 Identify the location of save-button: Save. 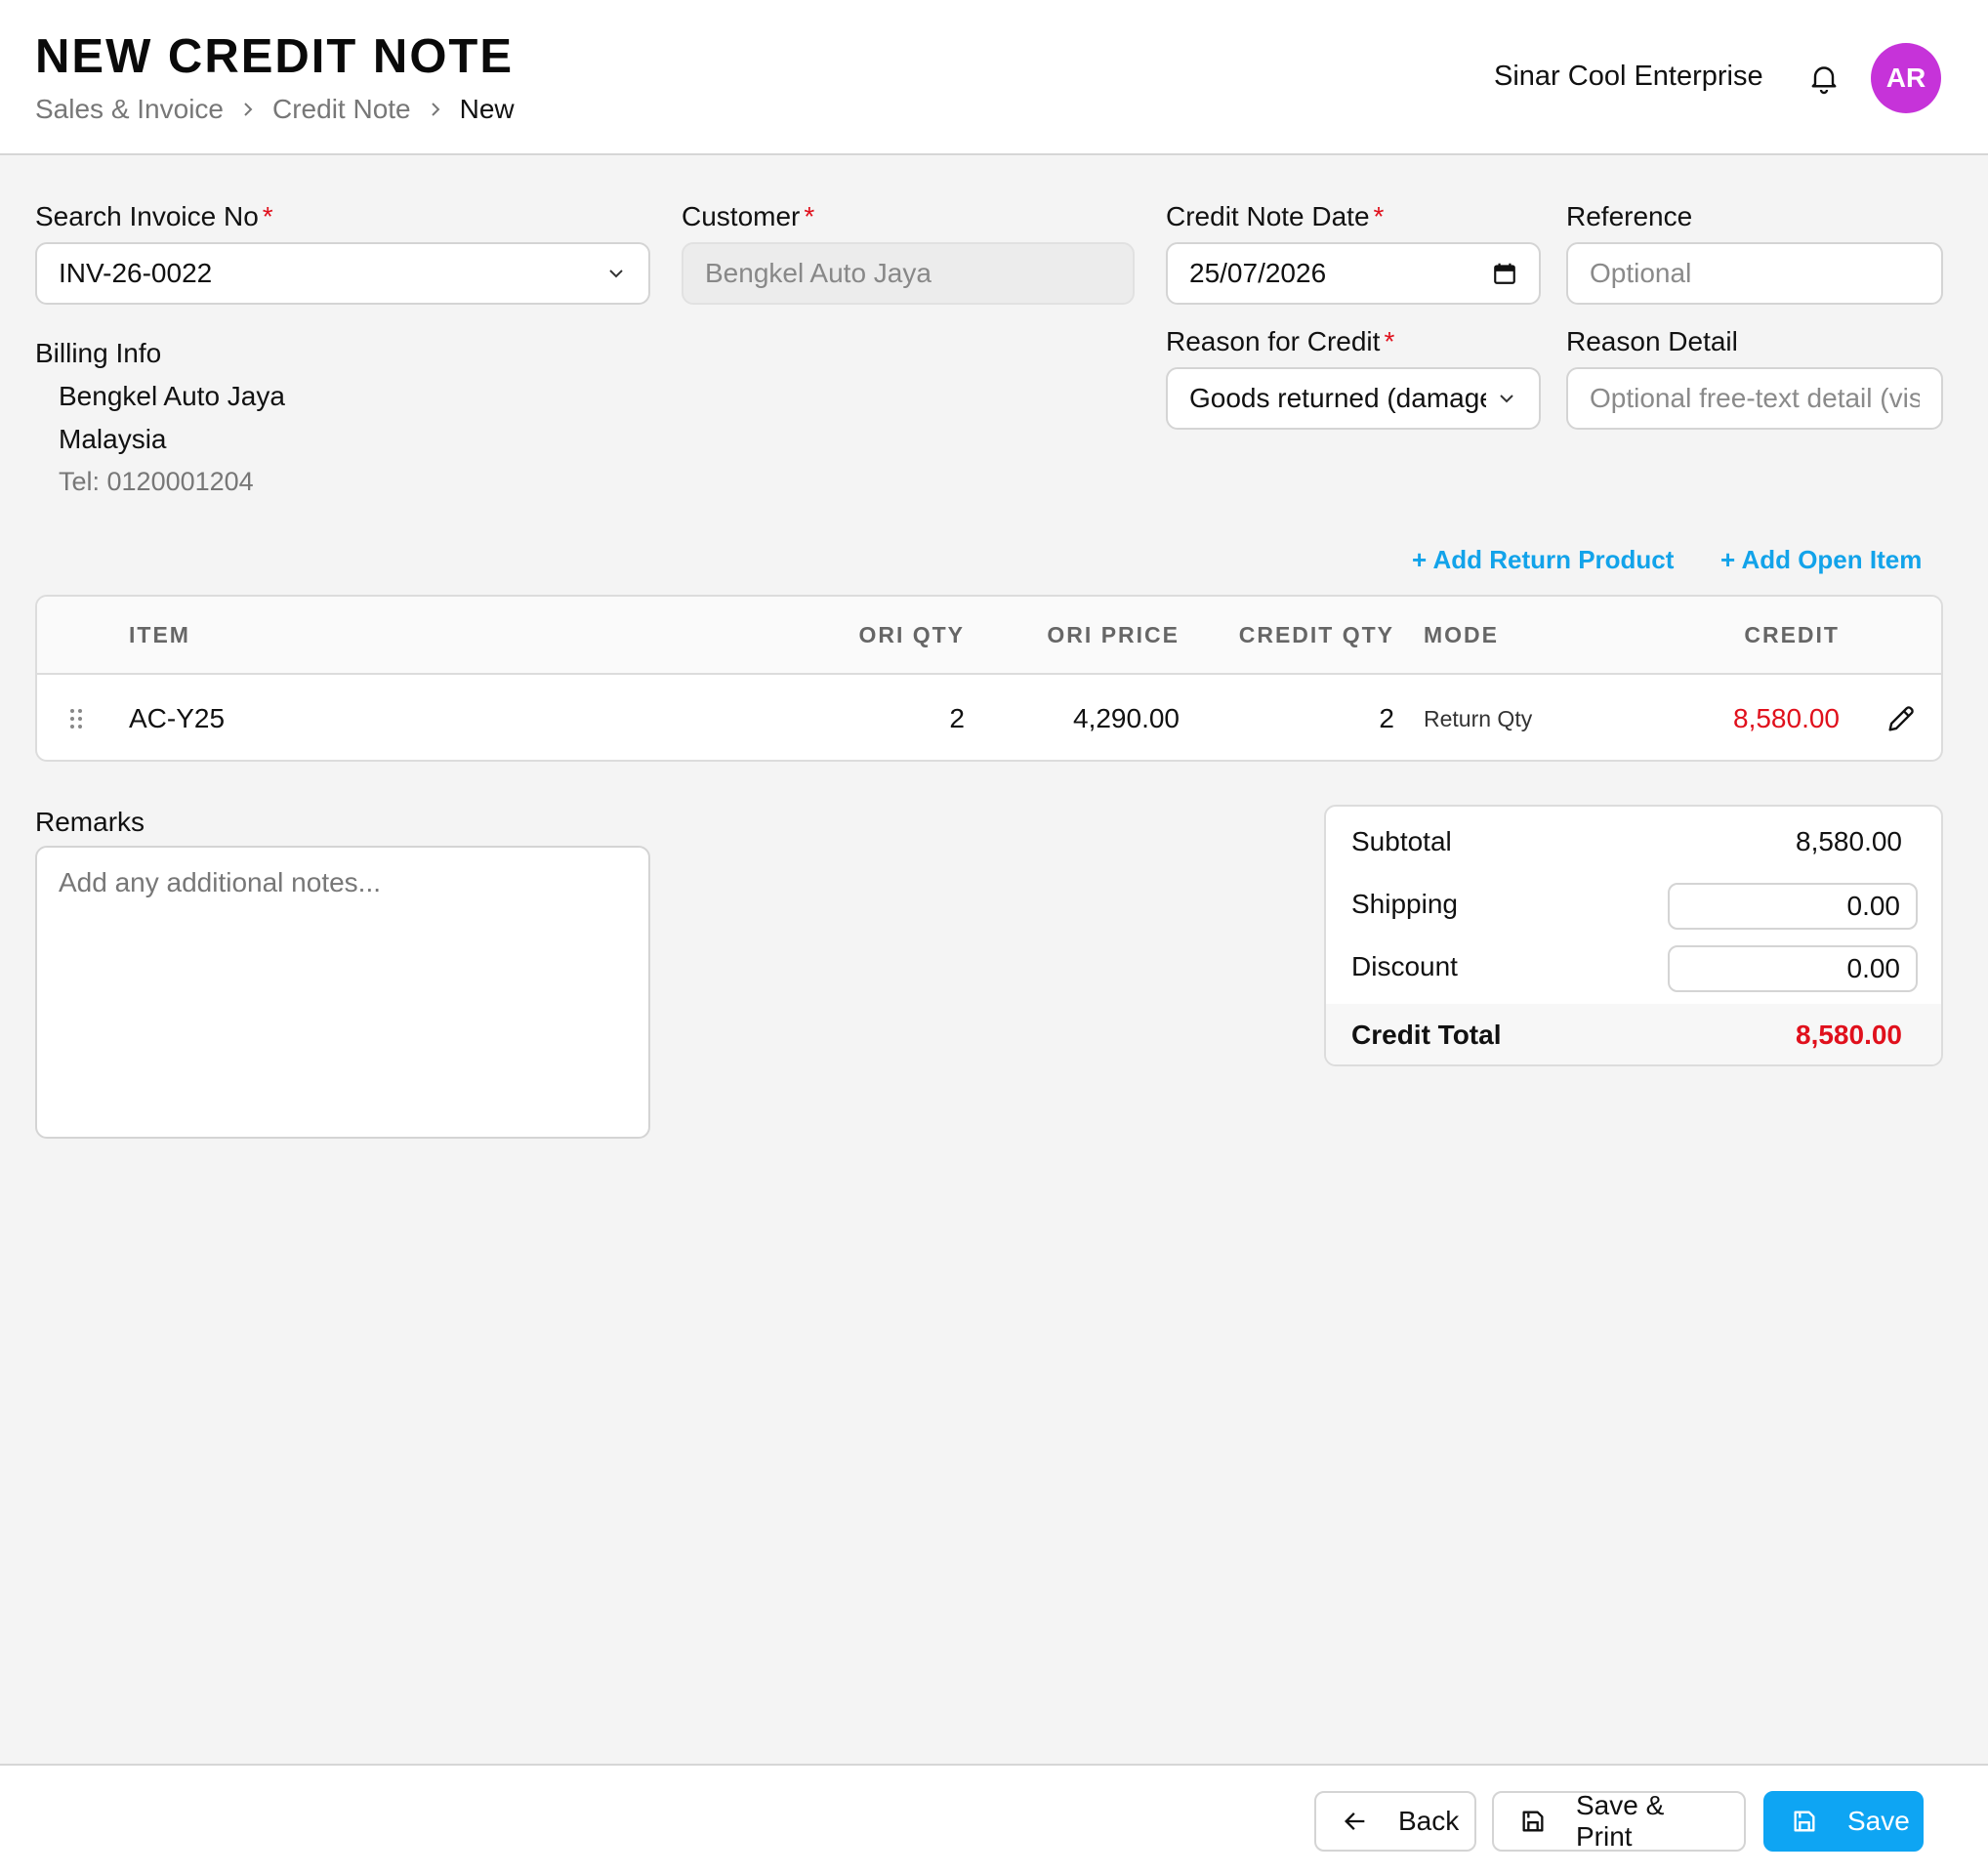
(1843, 1822).